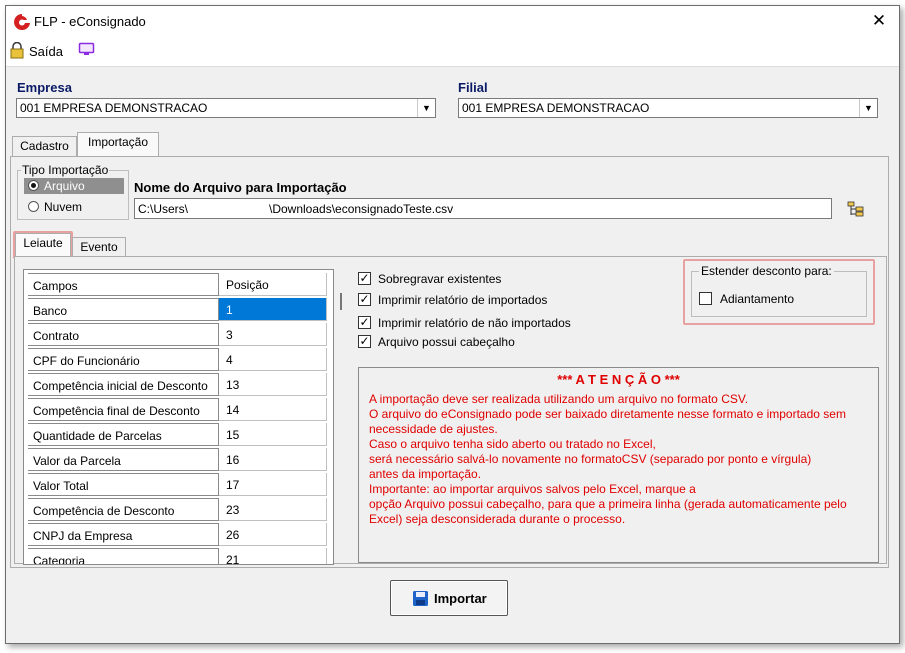 This screenshot has width=905, height=653. What do you see at coordinates (86, 49) in the screenshot?
I see `monitor-icon` at bounding box center [86, 49].